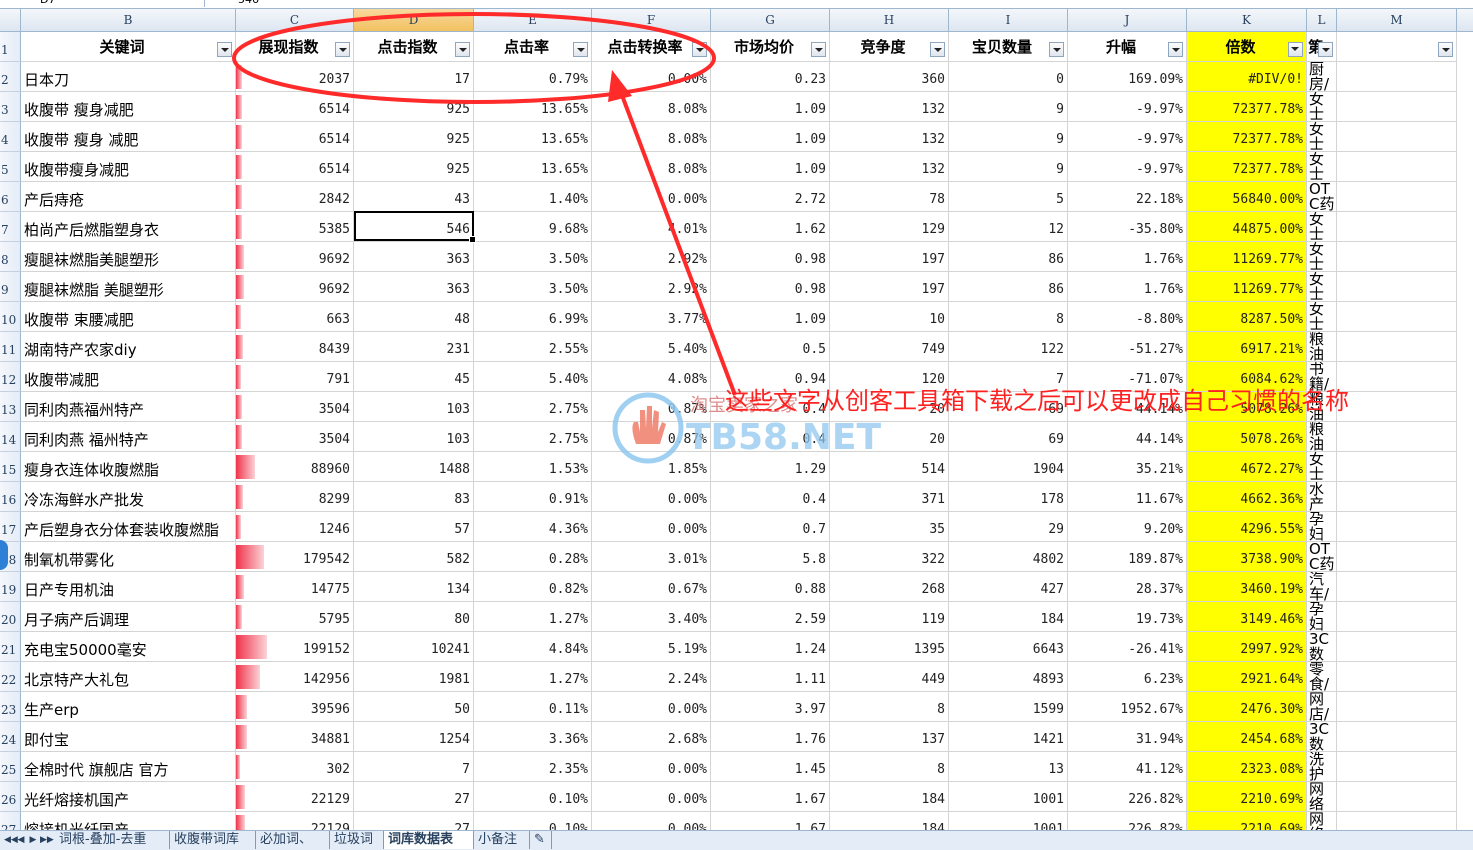 The height and width of the screenshot is (850, 1473). What do you see at coordinates (1322, 587) in the screenshot?
I see `cell-l: 汽车/` at bounding box center [1322, 587].